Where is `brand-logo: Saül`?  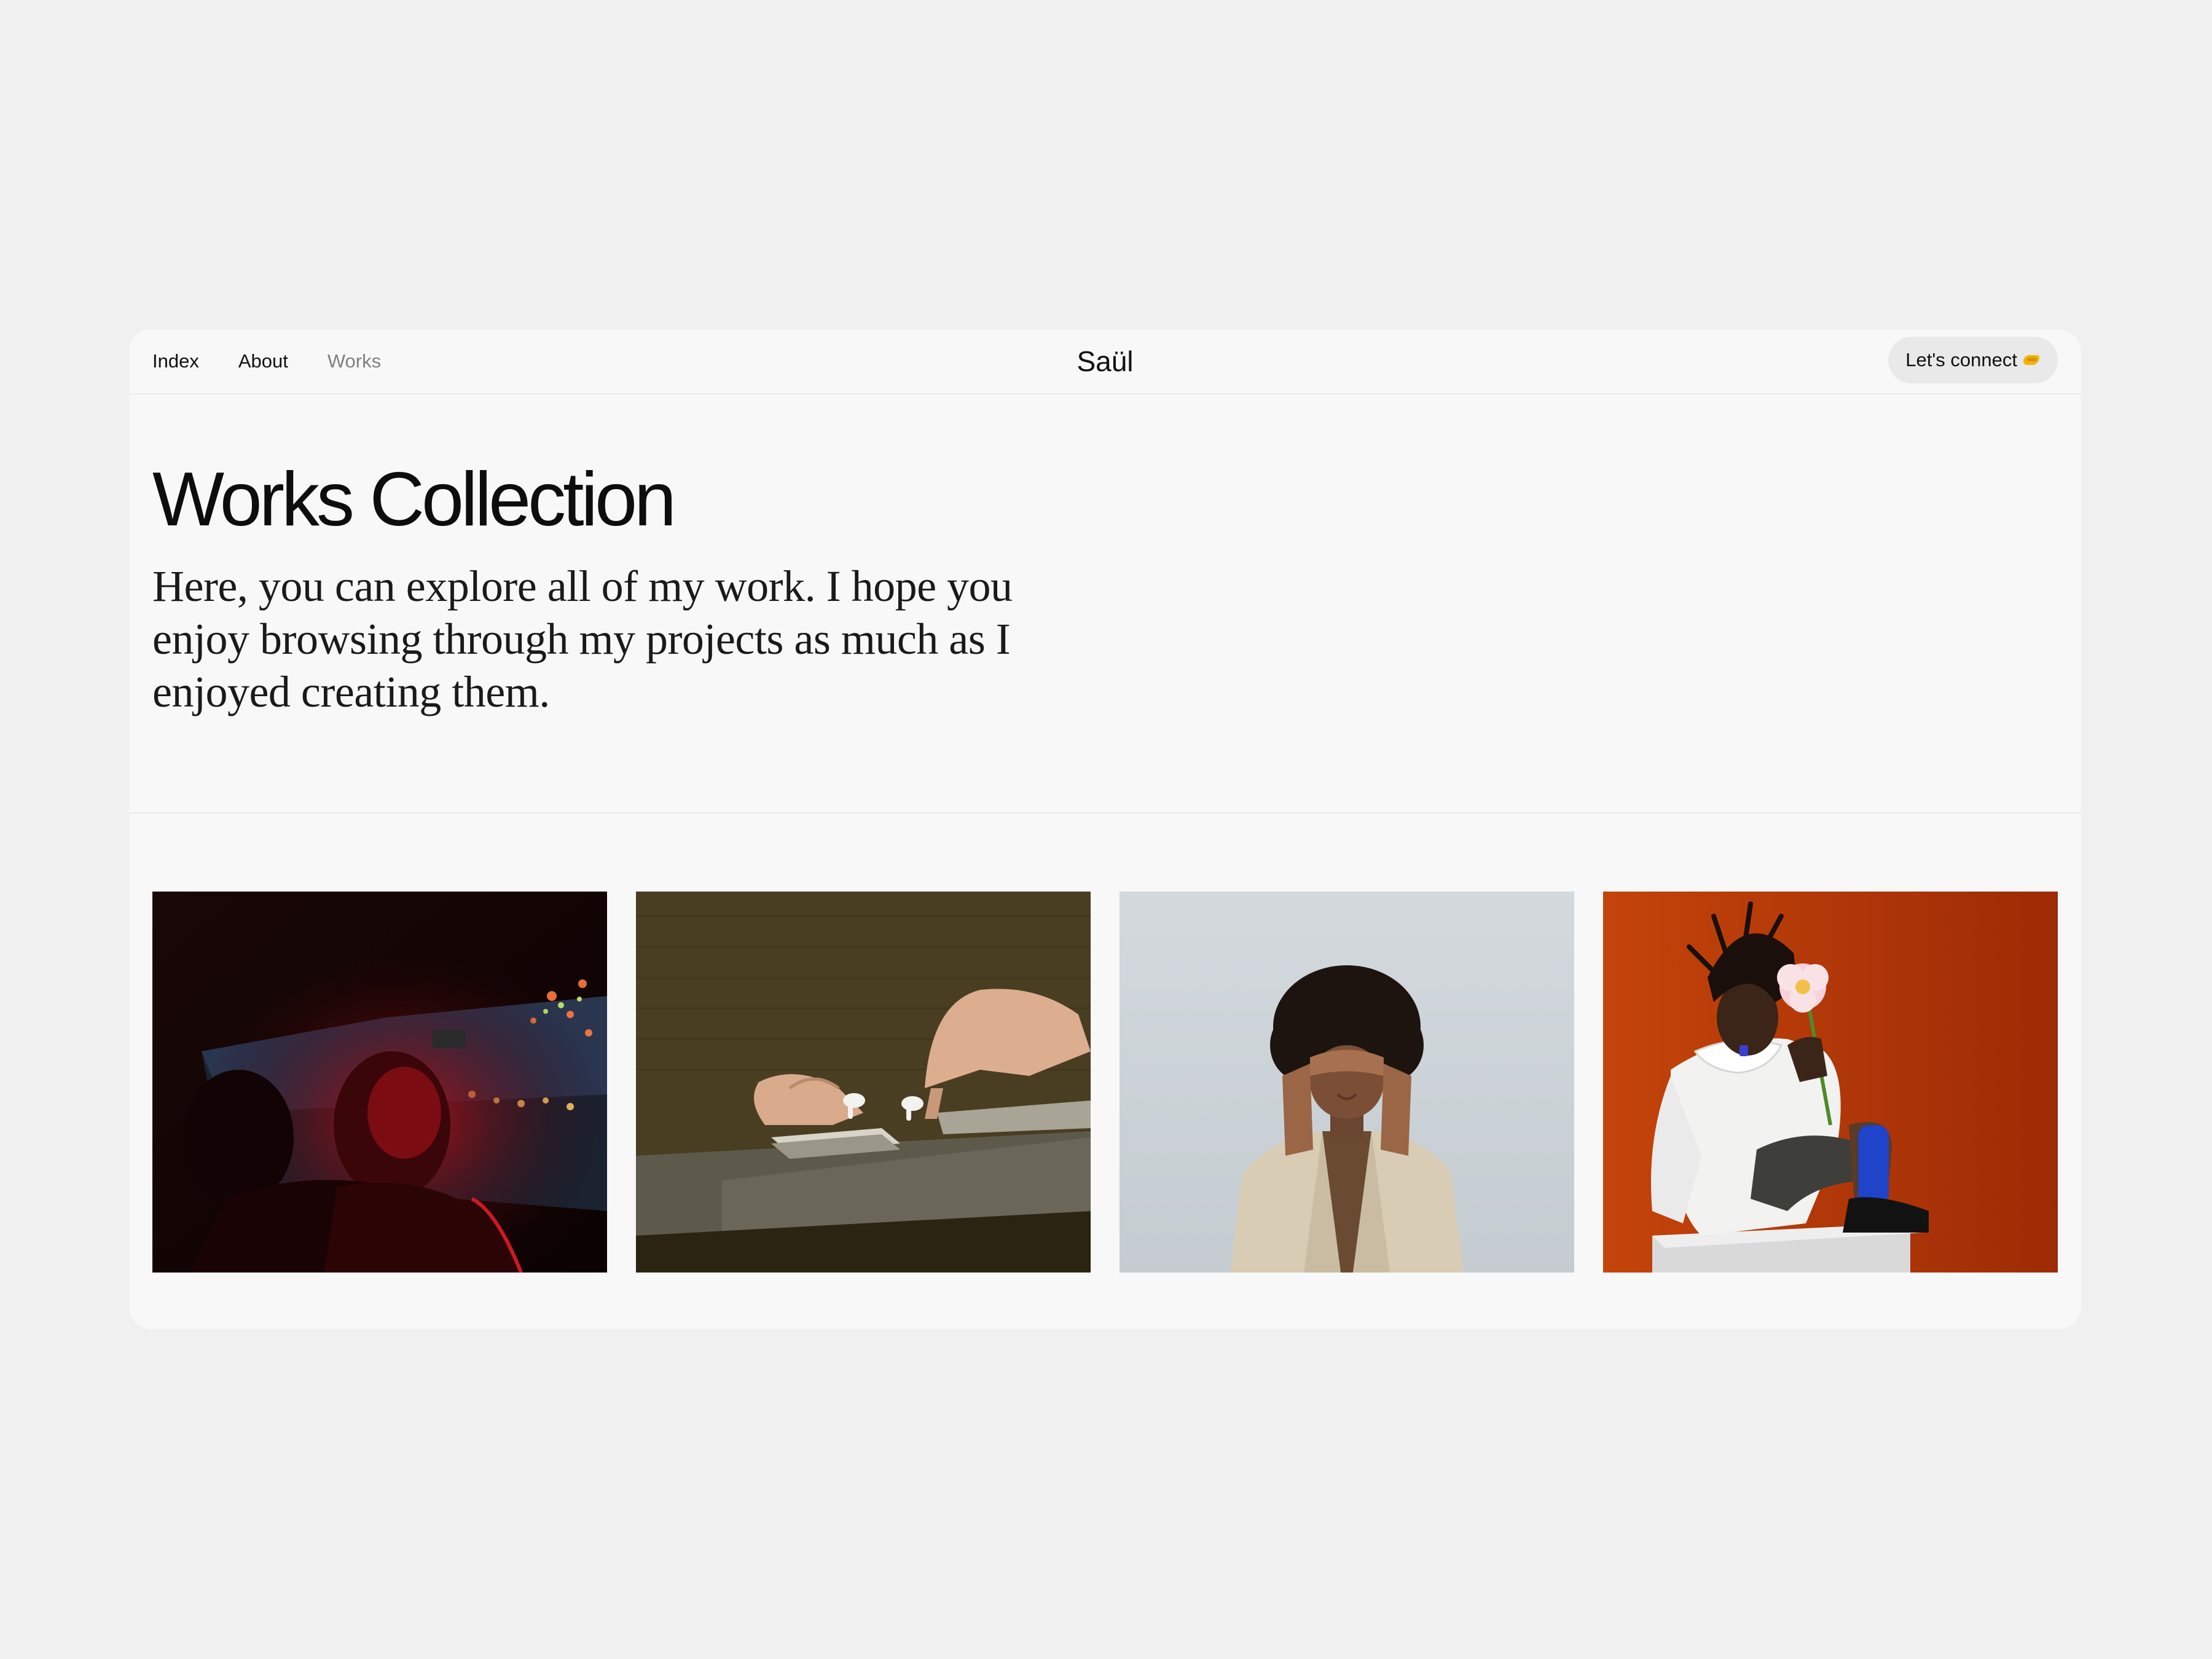 brand-logo: Saül is located at coordinates (1105, 361).